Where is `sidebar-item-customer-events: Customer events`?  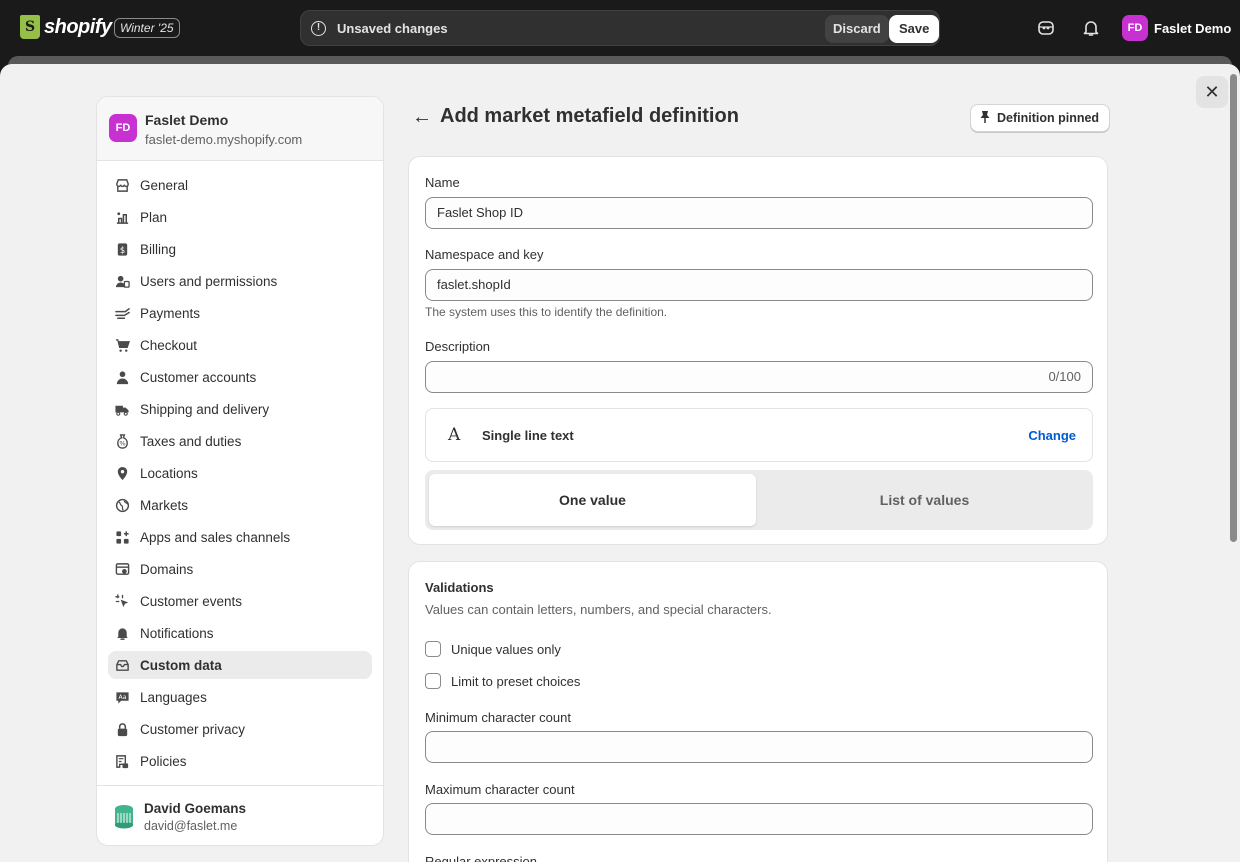 sidebar-item-customer-events: Customer events is located at coordinates (240, 601).